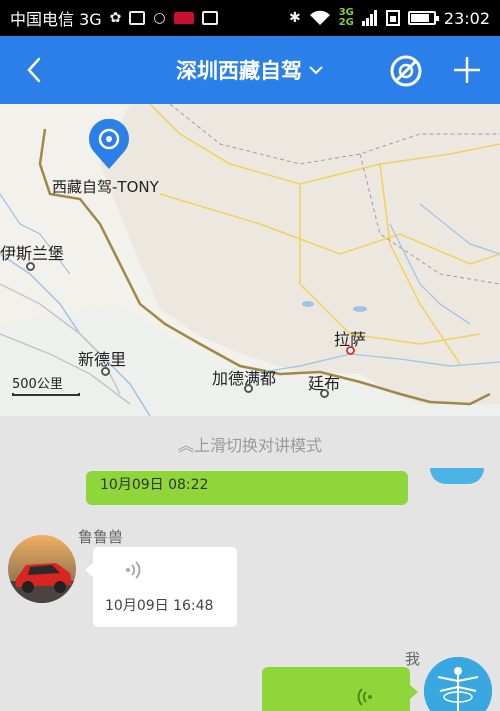 The image size is (500, 711). I want to click on swipe-hint: ︽上滑切换对讲模式, so click(250, 444).